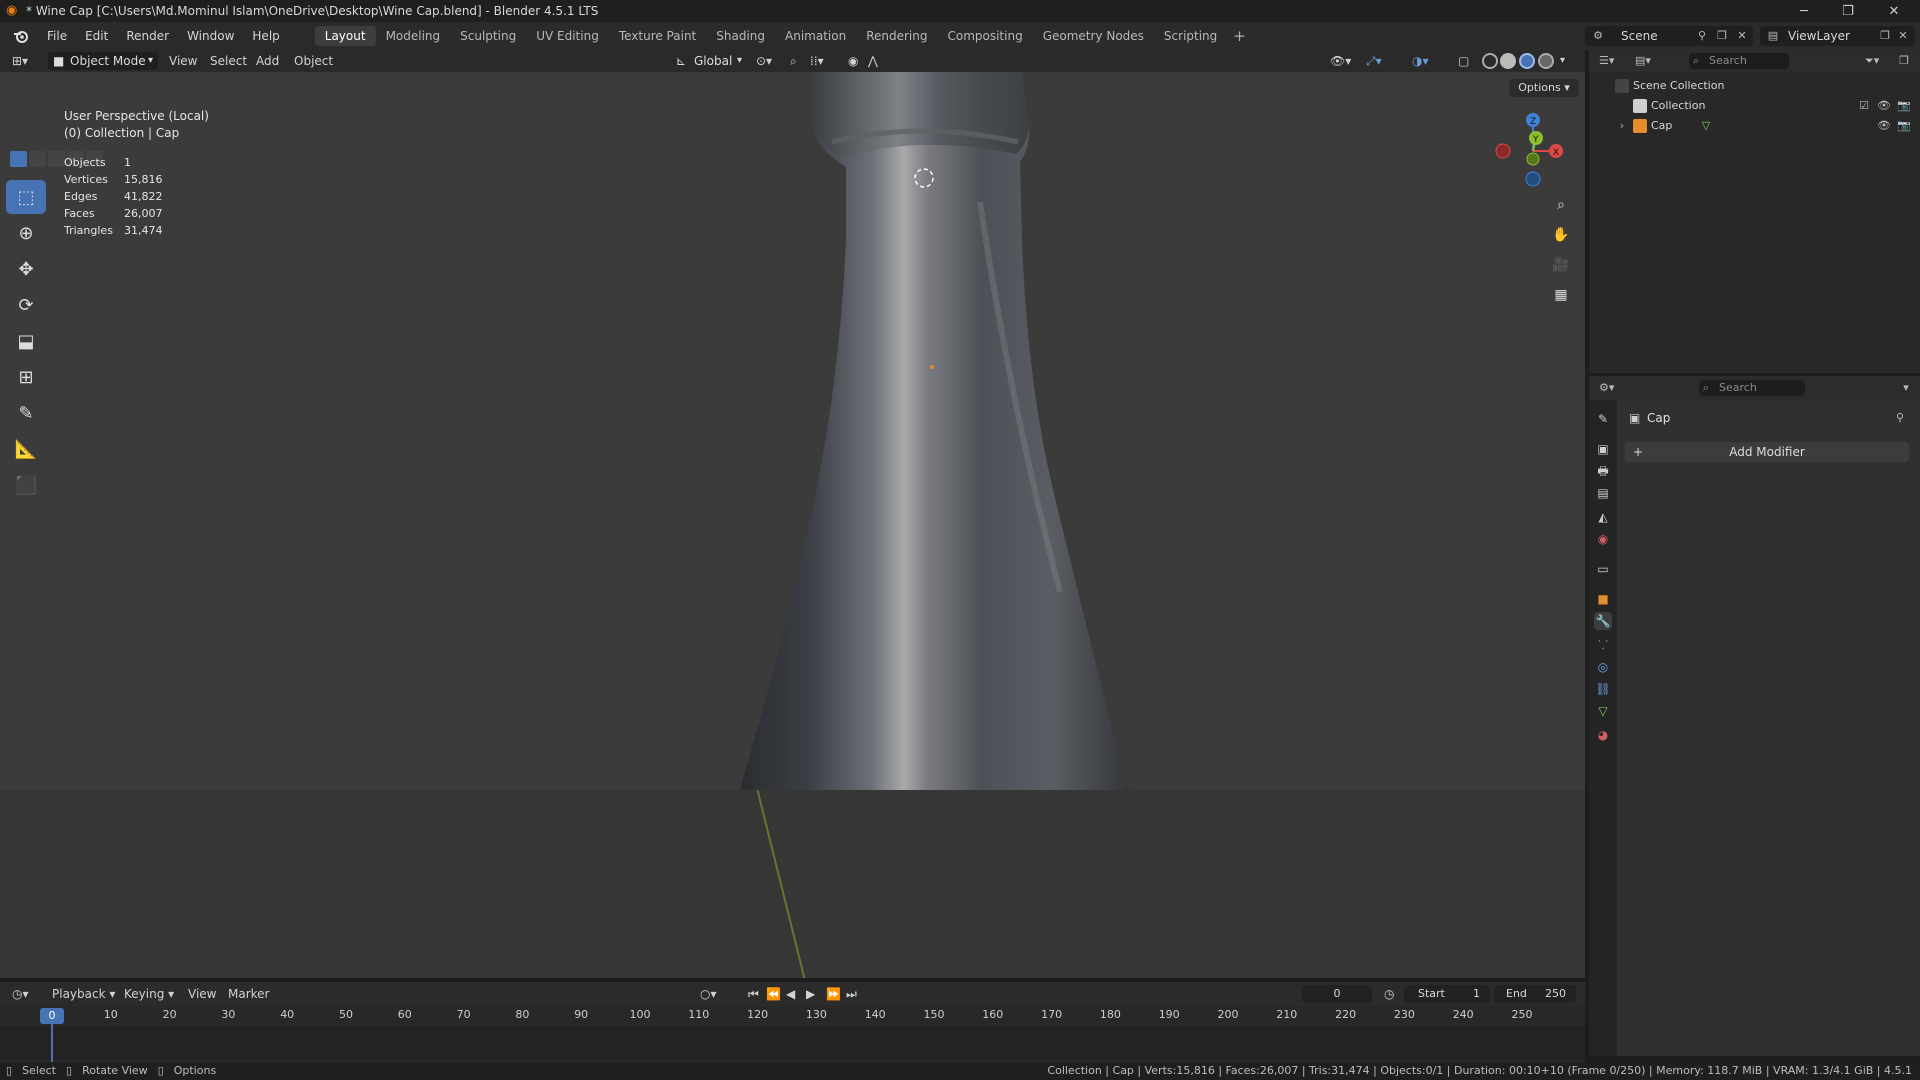 The width and height of the screenshot is (1920, 1080). Describe the element at coordinates (1561, 295) in the screenshot. I see `perspective-toggle-icon: ▦` at that location.